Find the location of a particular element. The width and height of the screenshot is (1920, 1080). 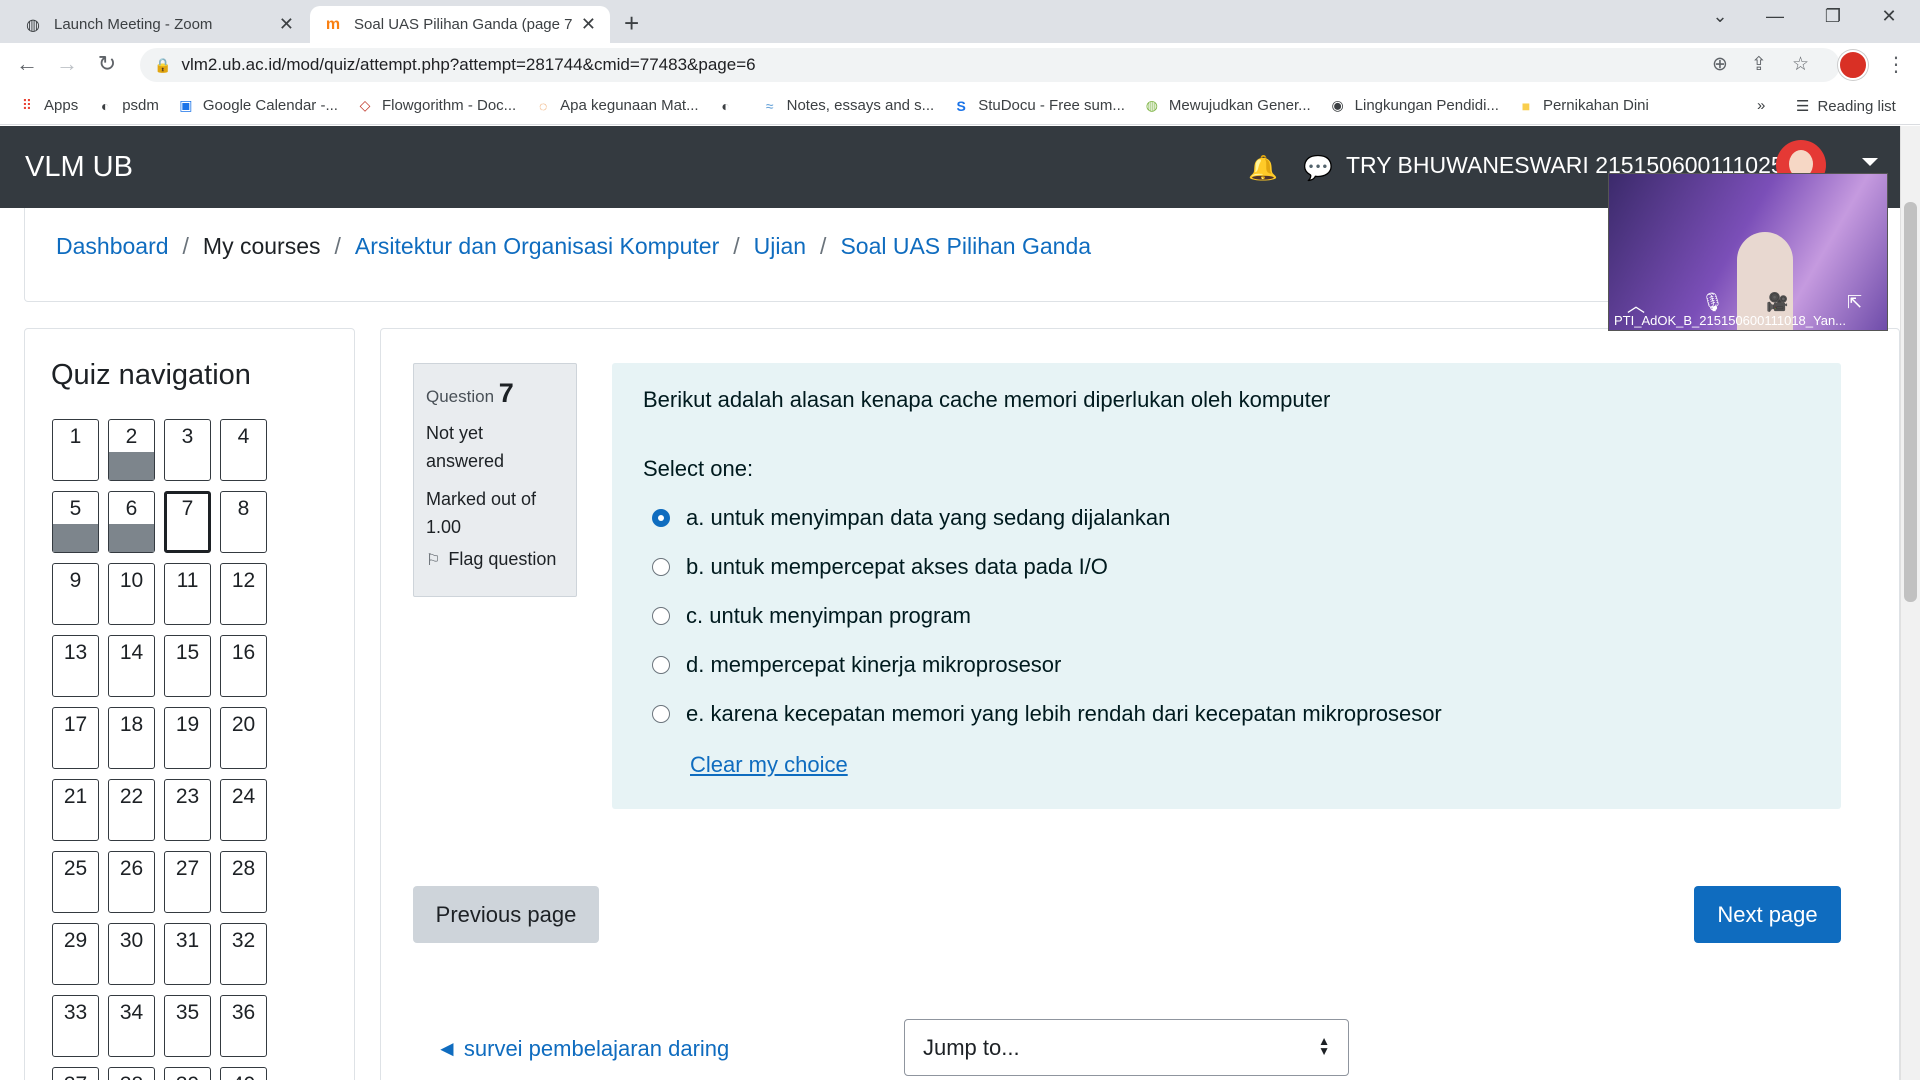

share-screen-icon: ⇱ is located at coordinates (1854, 302).